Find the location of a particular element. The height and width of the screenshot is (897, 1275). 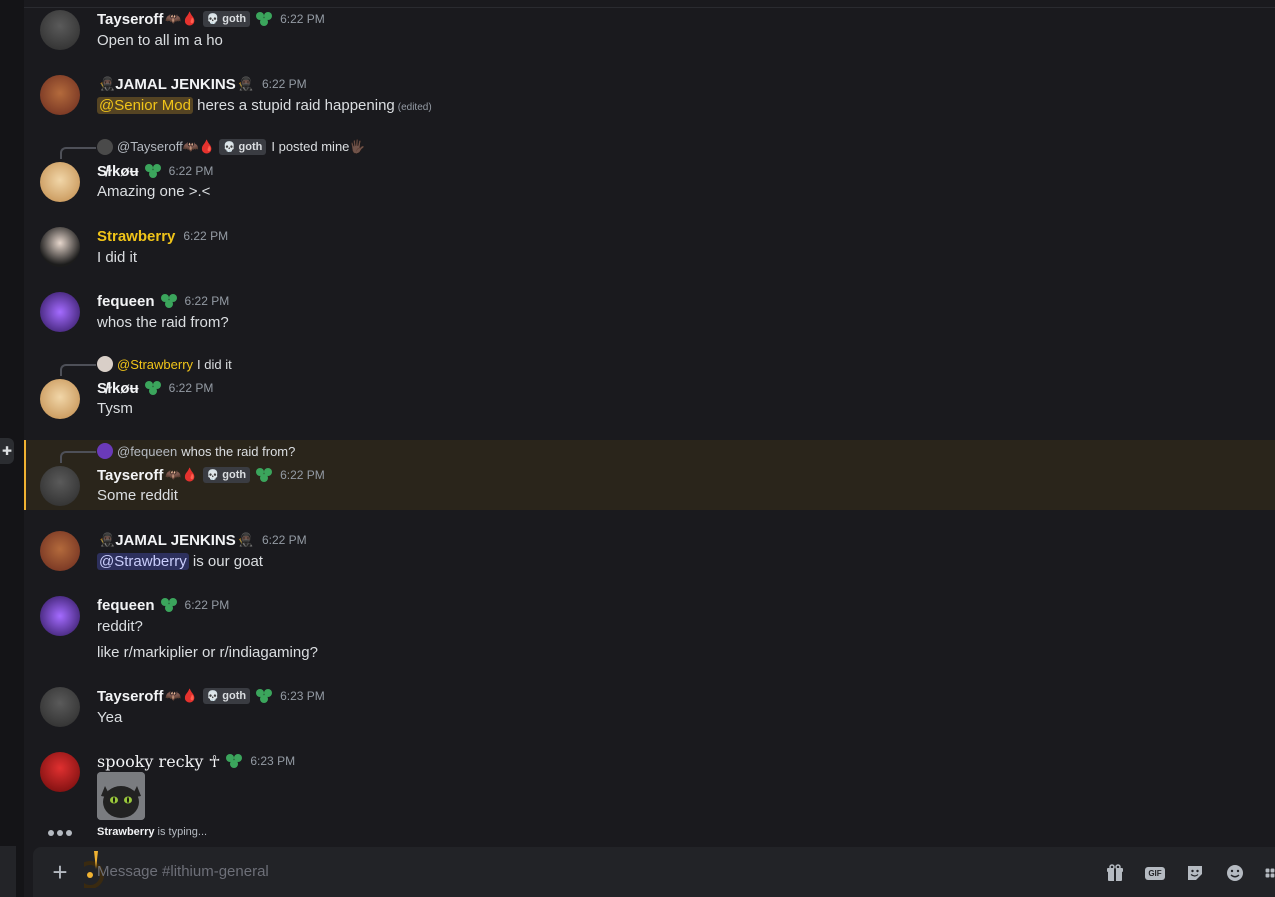

reply-username: @Strawberry is located at coordinates (155, 364).